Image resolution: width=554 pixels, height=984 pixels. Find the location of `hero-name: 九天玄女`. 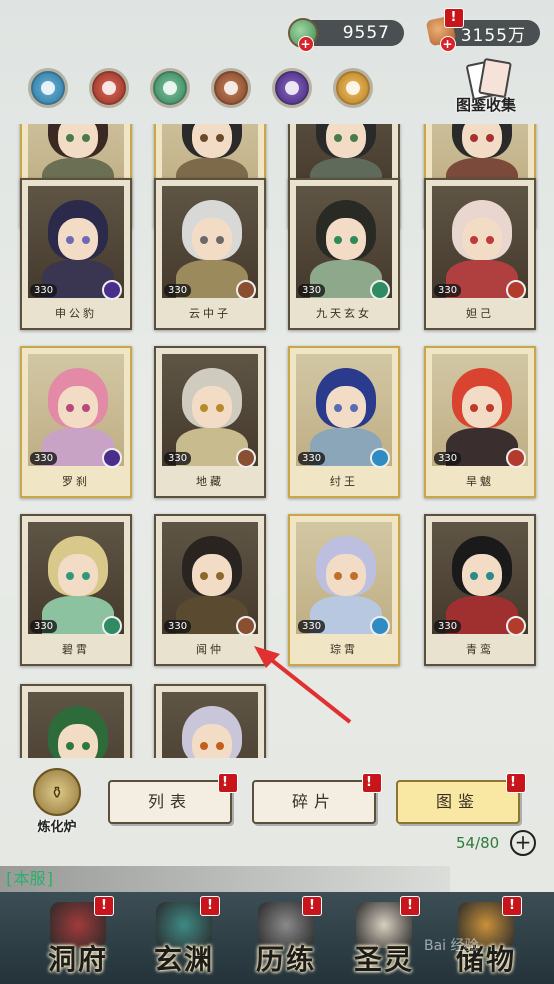

hero-name: 九天玄女 is located at coordinates (344, 313).